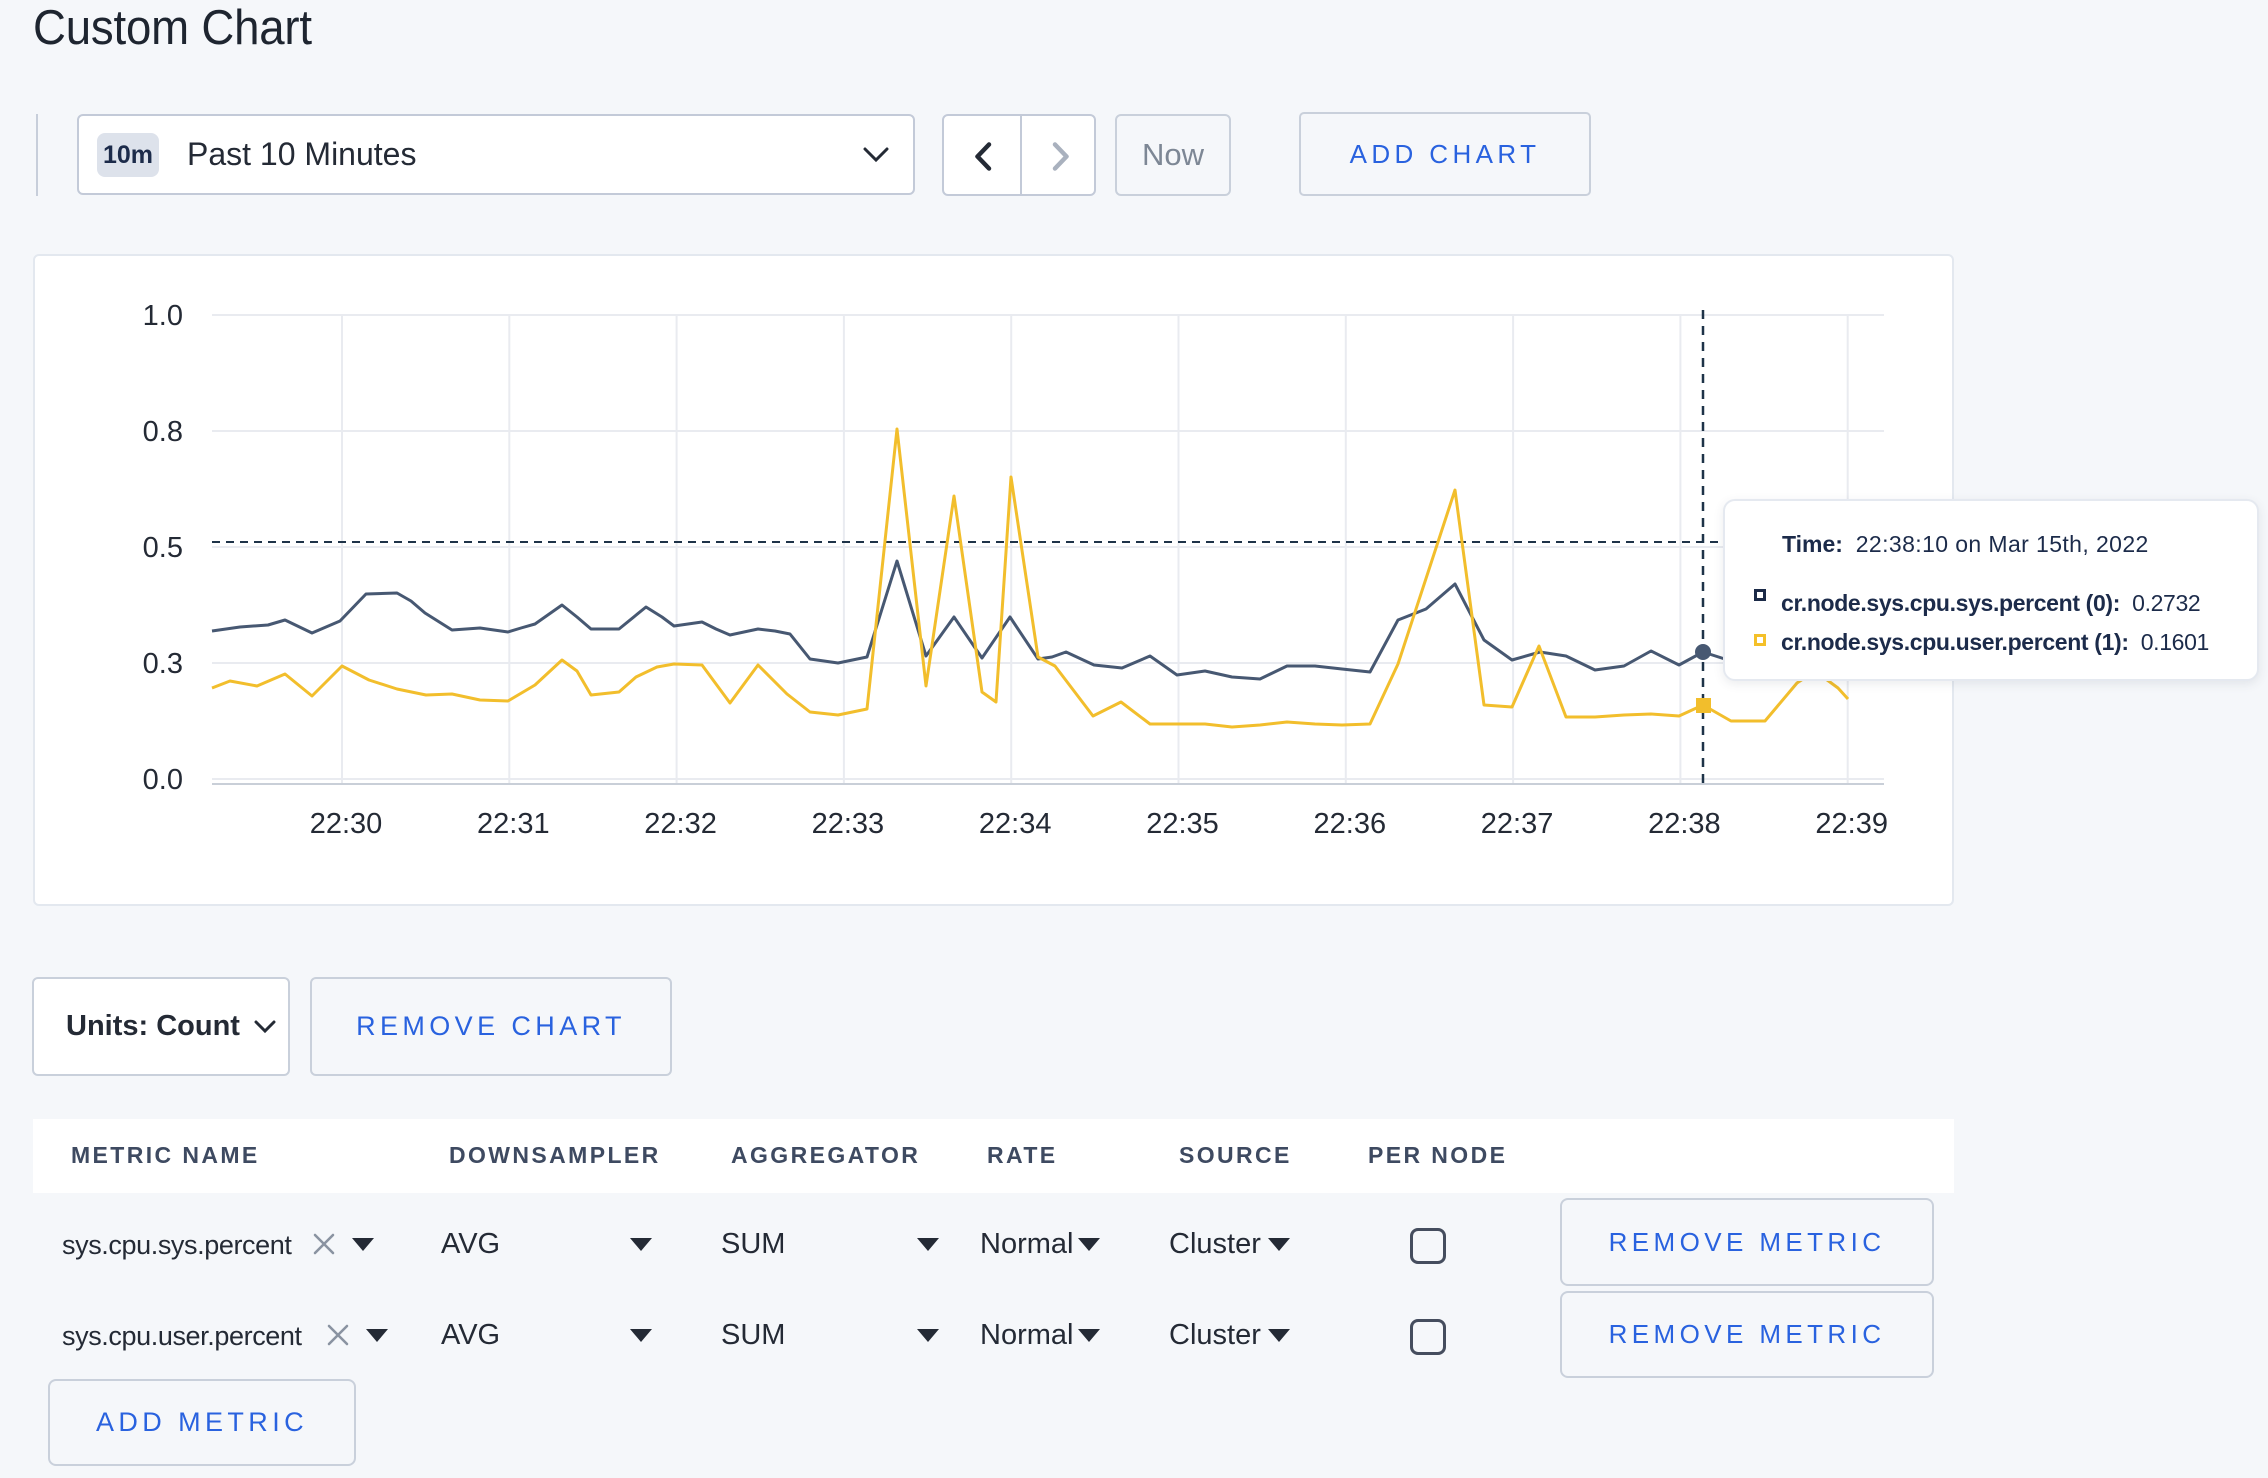 The height and width of the screenshot is (1478, 2268). Describe the element at coordinates (1684, 824) in the screenshot. I see `svg-text: 22:38` at that location.